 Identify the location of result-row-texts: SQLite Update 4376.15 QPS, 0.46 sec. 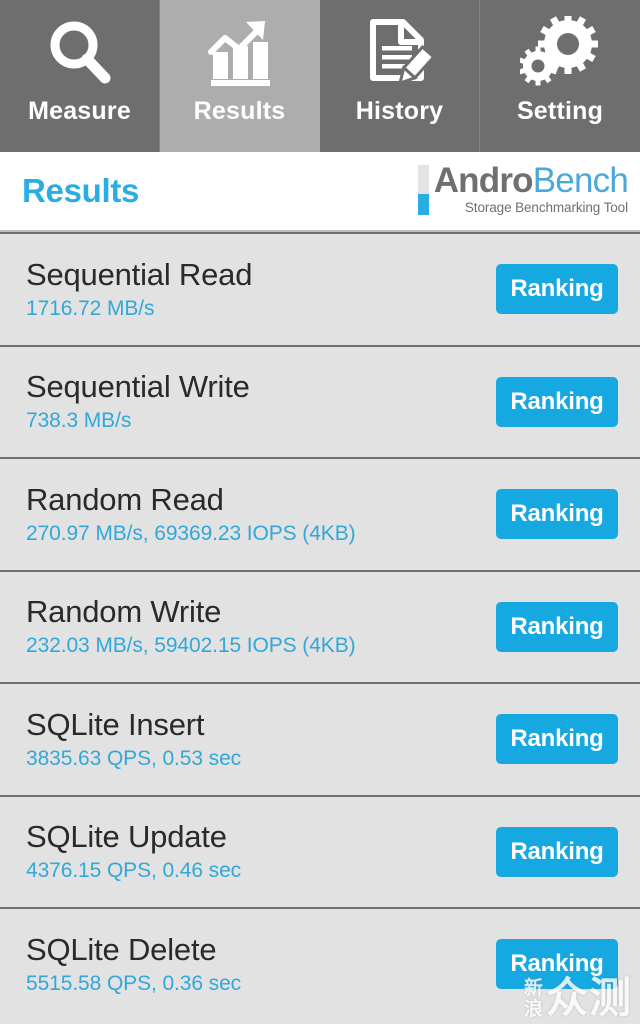
(133, 851).